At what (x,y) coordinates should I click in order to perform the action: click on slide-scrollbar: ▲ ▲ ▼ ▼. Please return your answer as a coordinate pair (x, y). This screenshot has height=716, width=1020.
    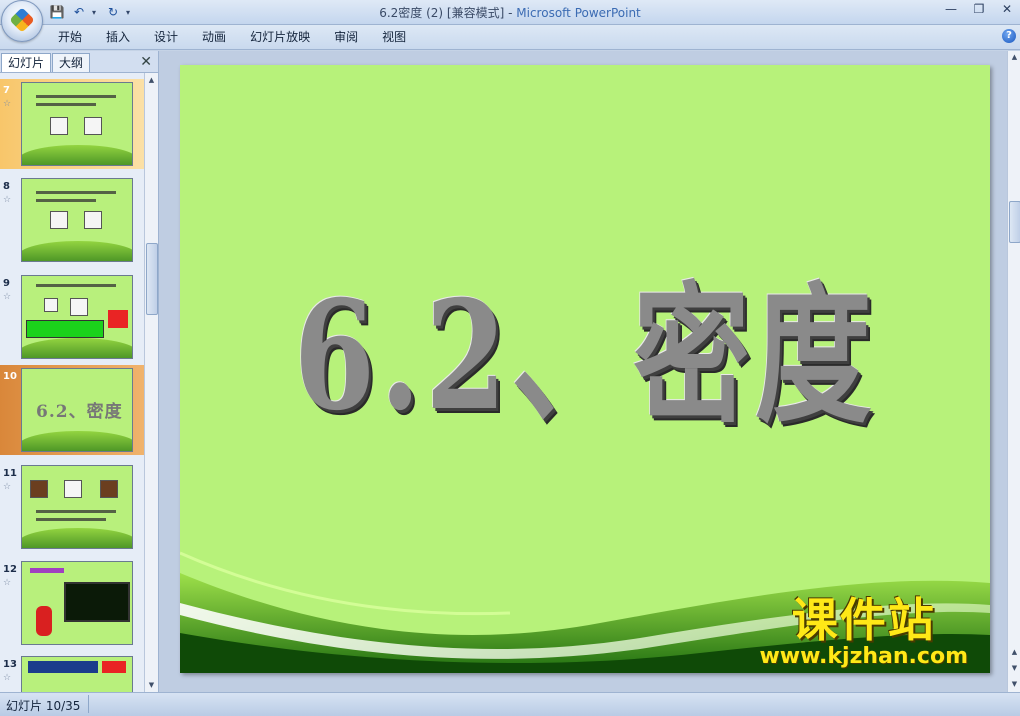
    Looking at the image, I should click on (1013, 371).